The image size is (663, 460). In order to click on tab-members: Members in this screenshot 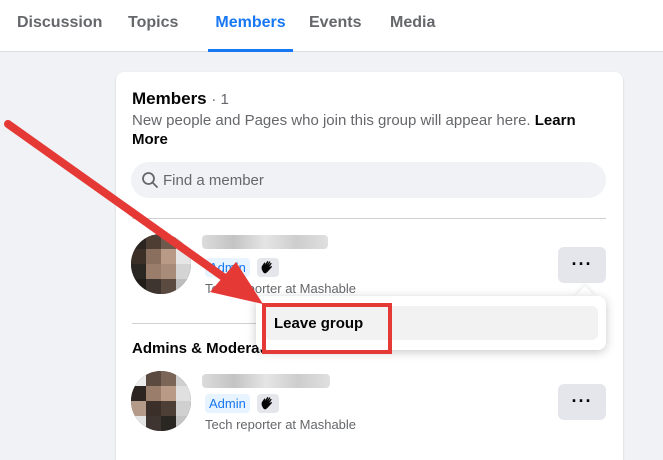, I will do `click(250, 26)`.